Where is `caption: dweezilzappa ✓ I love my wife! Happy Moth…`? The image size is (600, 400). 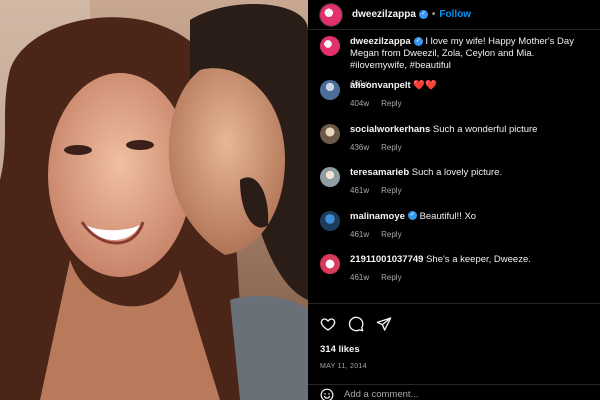
caption: dweezilzappa ✓ I love my wife! Happy Moth… is located at coordinates (460, 62).